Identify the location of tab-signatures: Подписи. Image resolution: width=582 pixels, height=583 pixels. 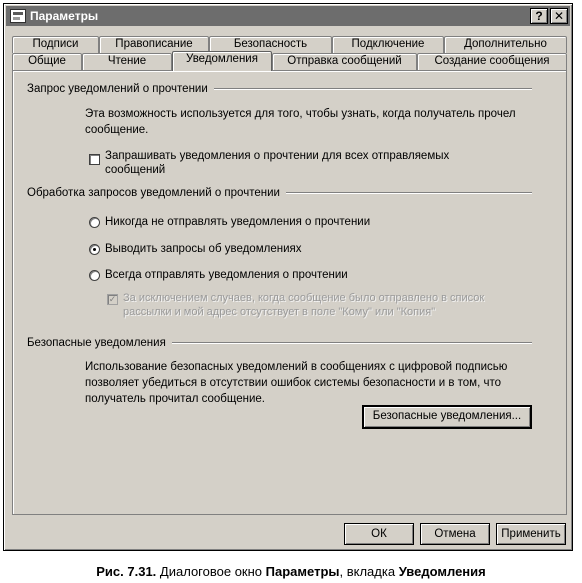
(55, 44).